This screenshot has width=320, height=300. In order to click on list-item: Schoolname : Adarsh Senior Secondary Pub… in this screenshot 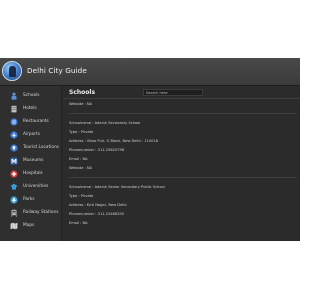, I will do `click(183, 205)`.